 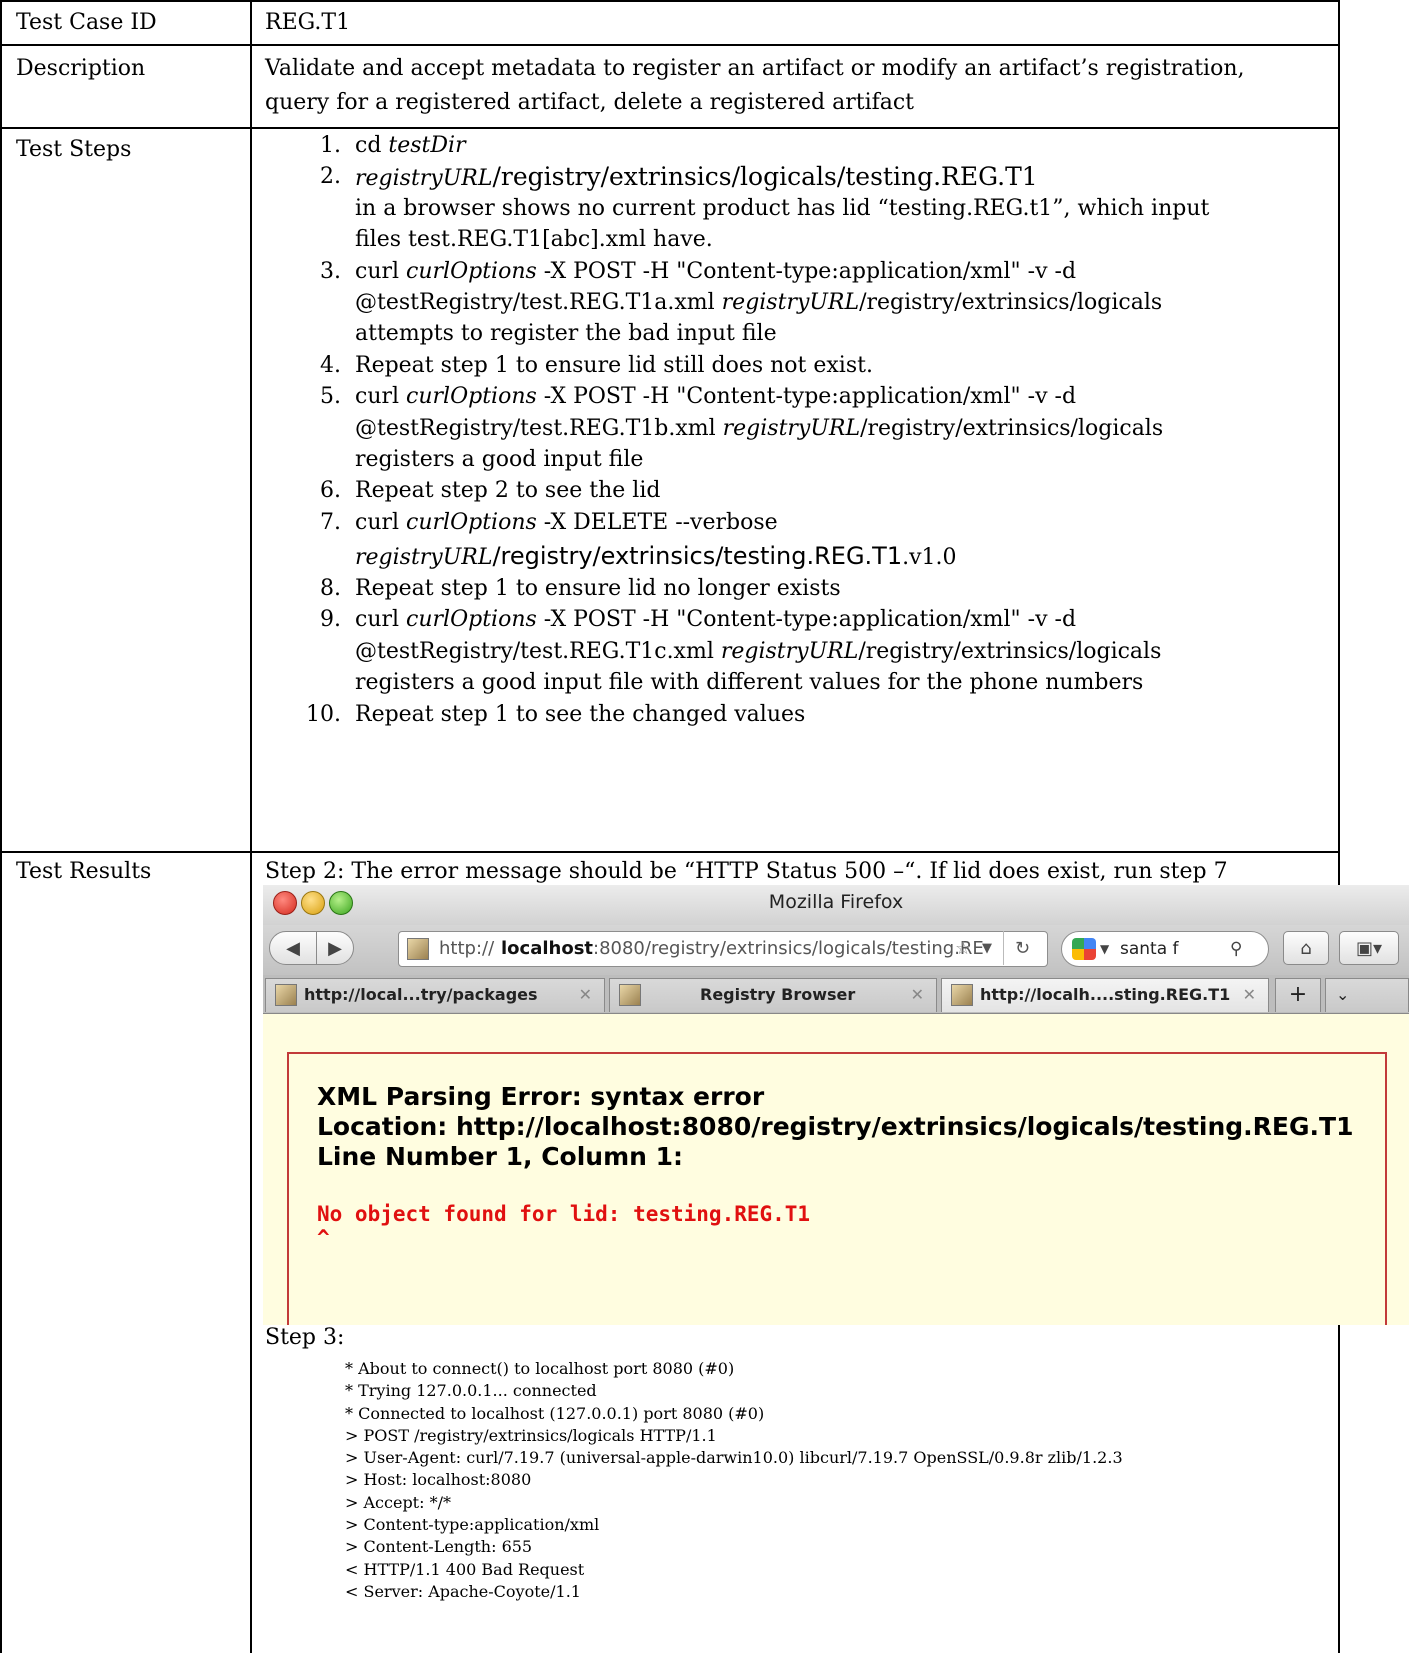 What do you see at coordinates (424, 179) in the screenshot?
I see `step-2-url-var: registryURL` at bounding box center [424, 179].